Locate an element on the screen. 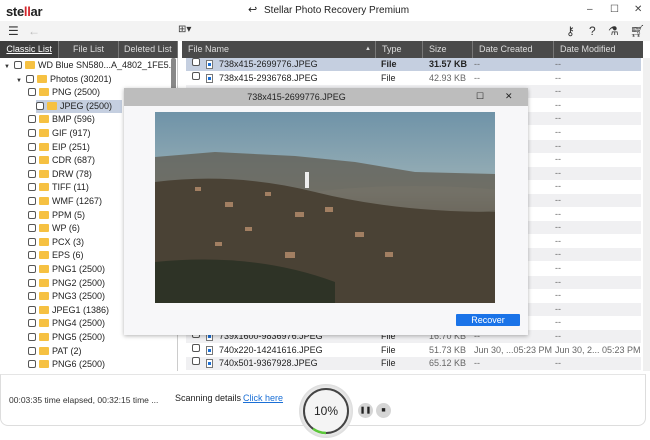 This screenshot has height=440, width=650. table-row: 738x415-2936768.JPEG File 42.93 KB -- -- is located at coordinates (413, 78).